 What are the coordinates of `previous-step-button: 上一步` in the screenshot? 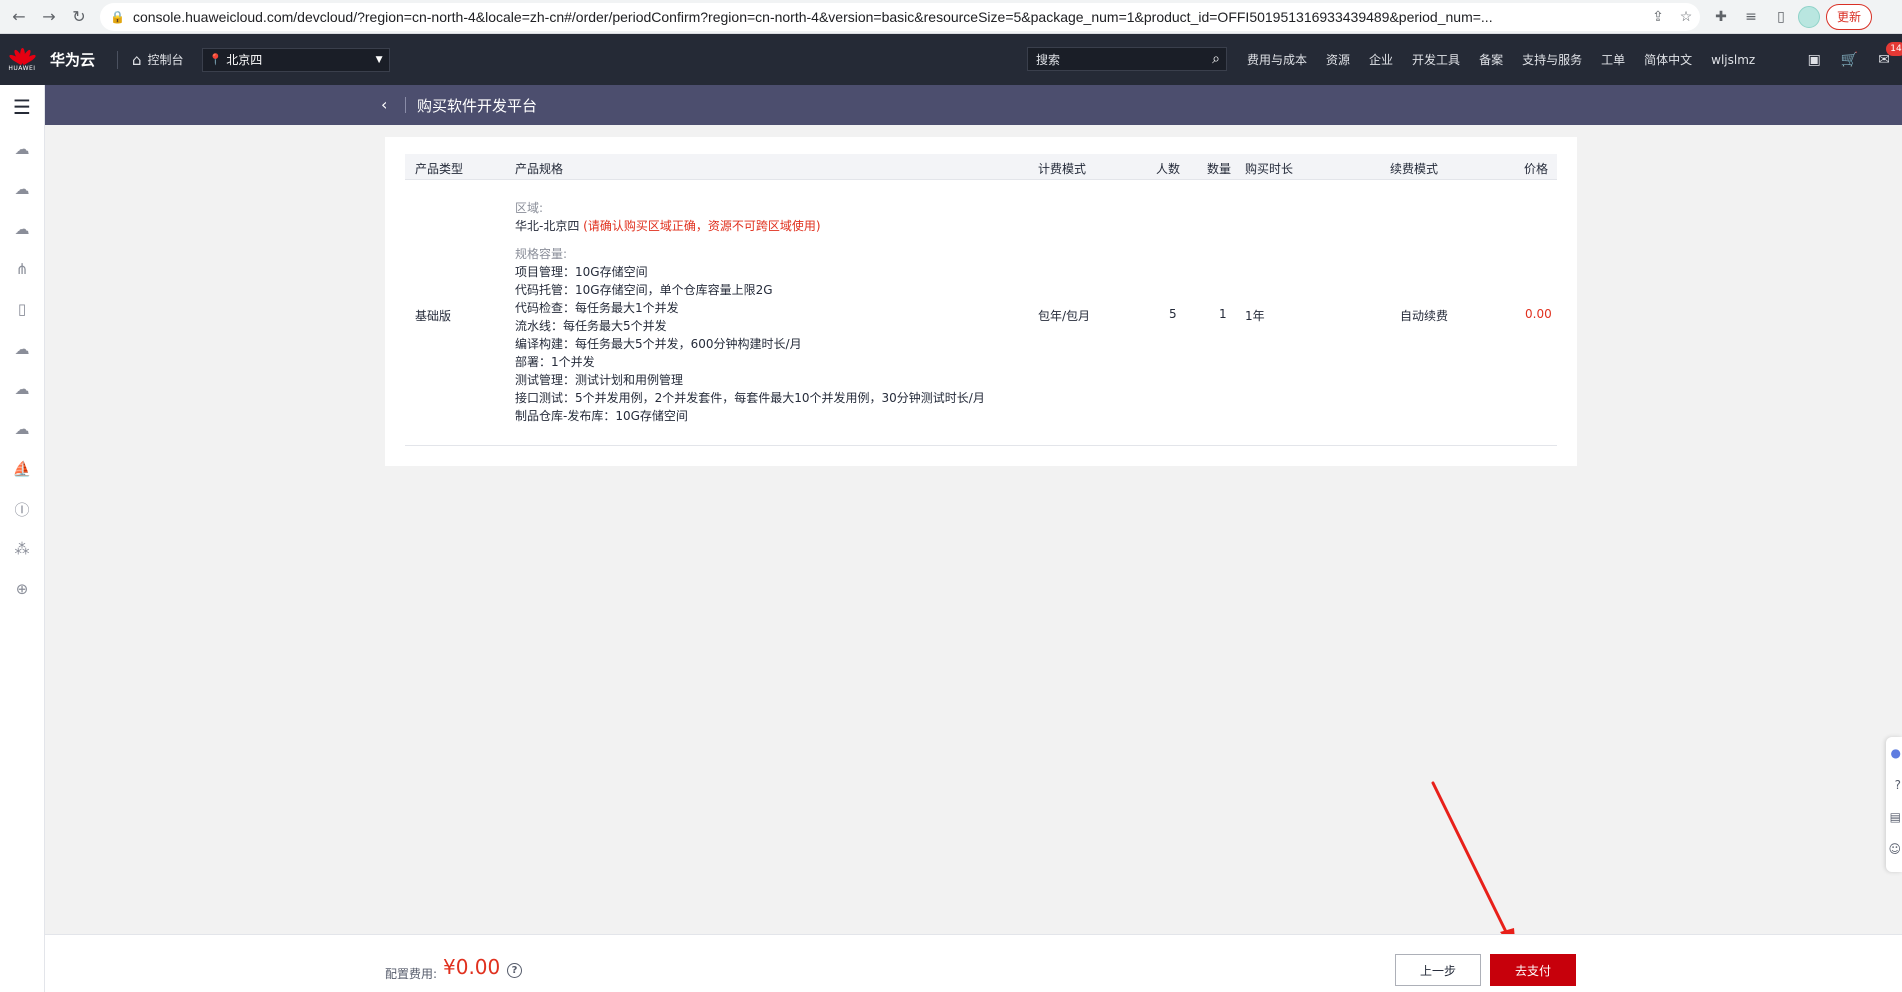 It's located at (1438, 970).